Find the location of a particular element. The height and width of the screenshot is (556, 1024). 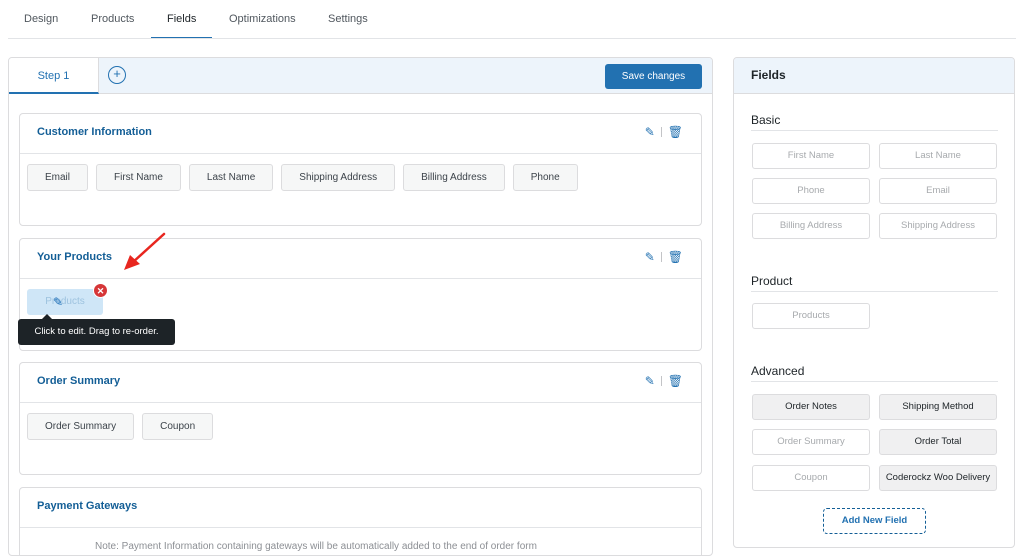

field-button-coupon: Coupon is located at coordinates (811, 478).